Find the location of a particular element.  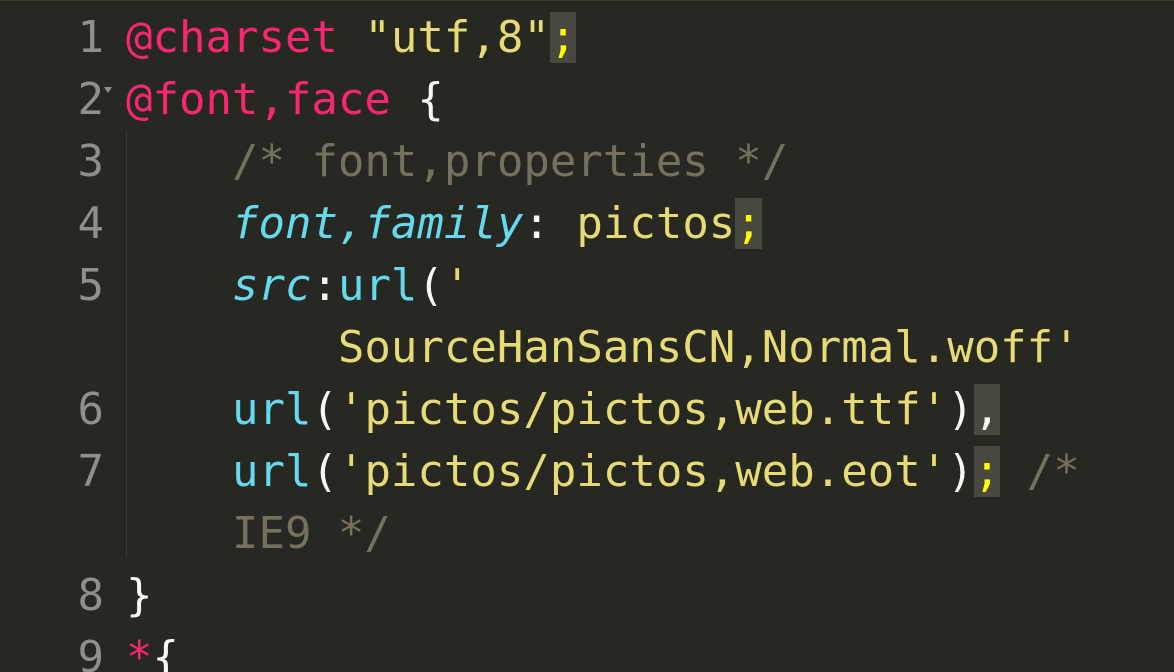

string-token: 'pictos/pictos,web.eot' is located at coordinates (642, 471).